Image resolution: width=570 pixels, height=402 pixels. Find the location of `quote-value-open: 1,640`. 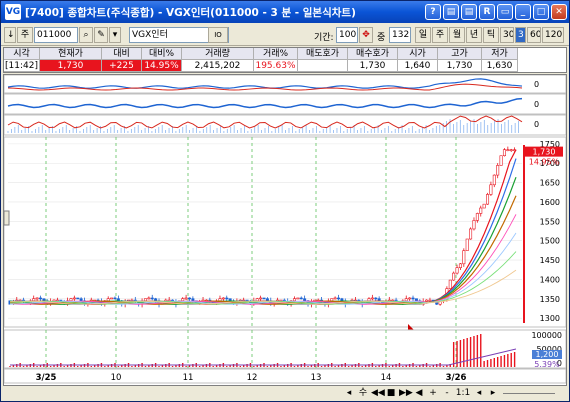

quote-value-open: 1,640 is located at coordinates (418, 66).